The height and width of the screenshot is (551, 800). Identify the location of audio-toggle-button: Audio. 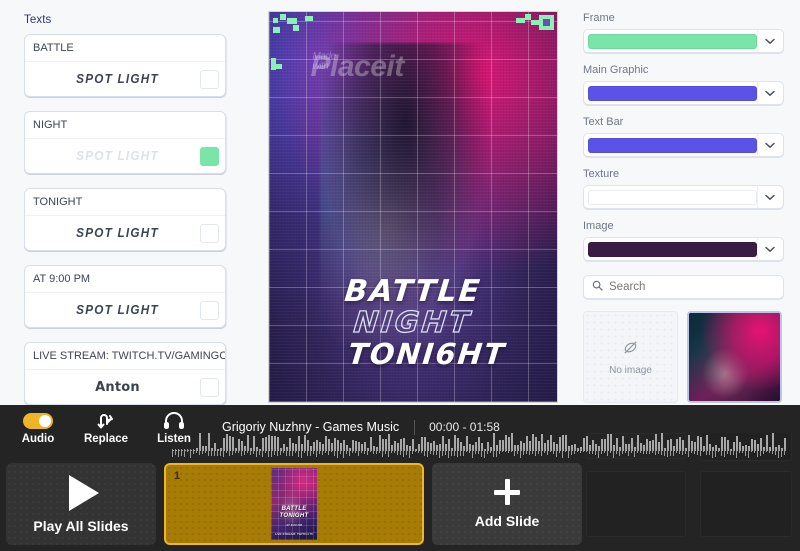
(38, 428).